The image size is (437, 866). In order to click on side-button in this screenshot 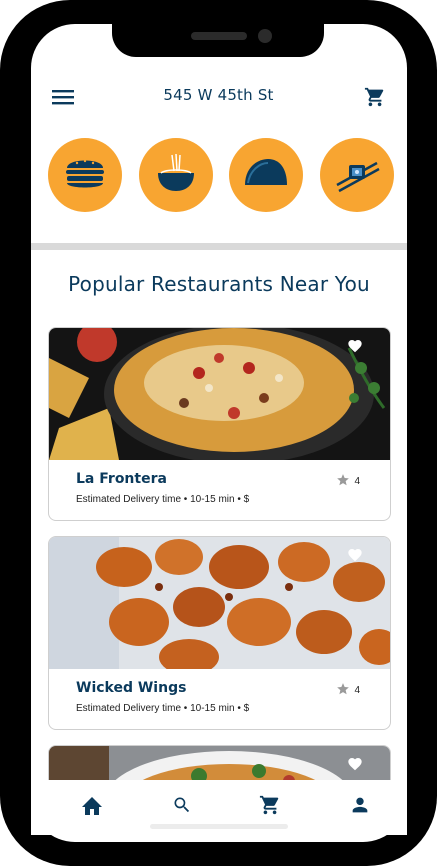, I will do `click(2, 135)`.